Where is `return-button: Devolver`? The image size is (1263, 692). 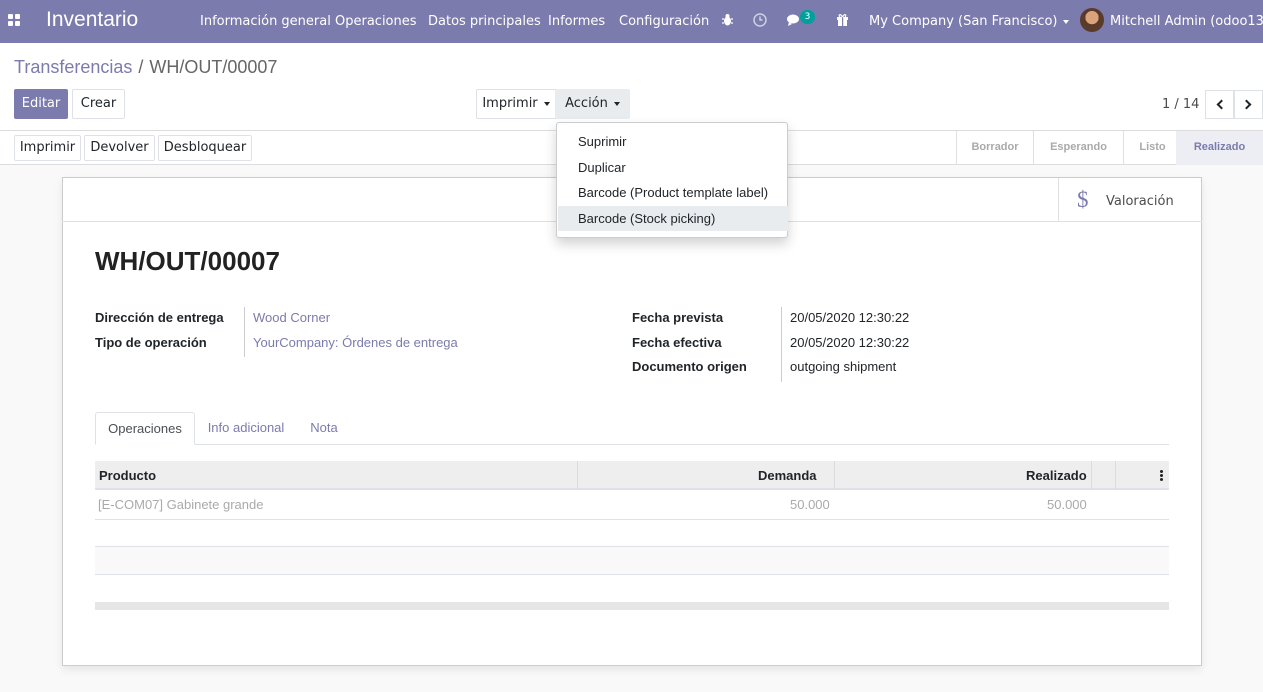
return-button: Devolver is located at coordinates (119, 148).